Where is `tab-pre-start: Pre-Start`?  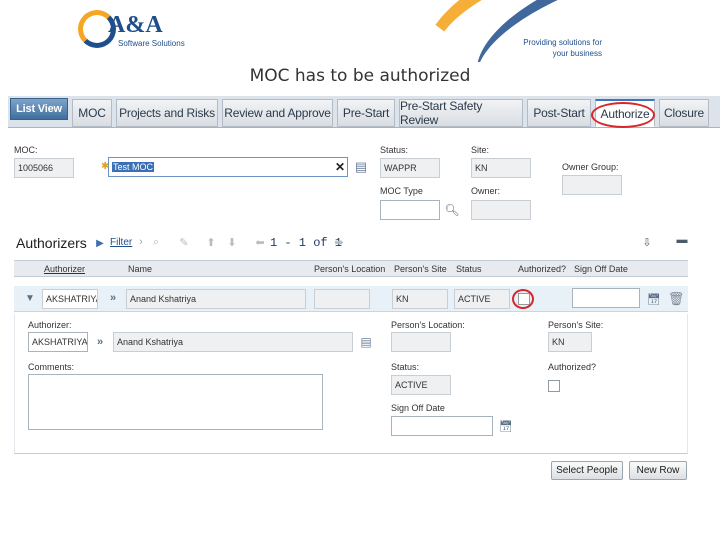
tab-pre-start: Pre-Start is located at coordinates (366, 113).